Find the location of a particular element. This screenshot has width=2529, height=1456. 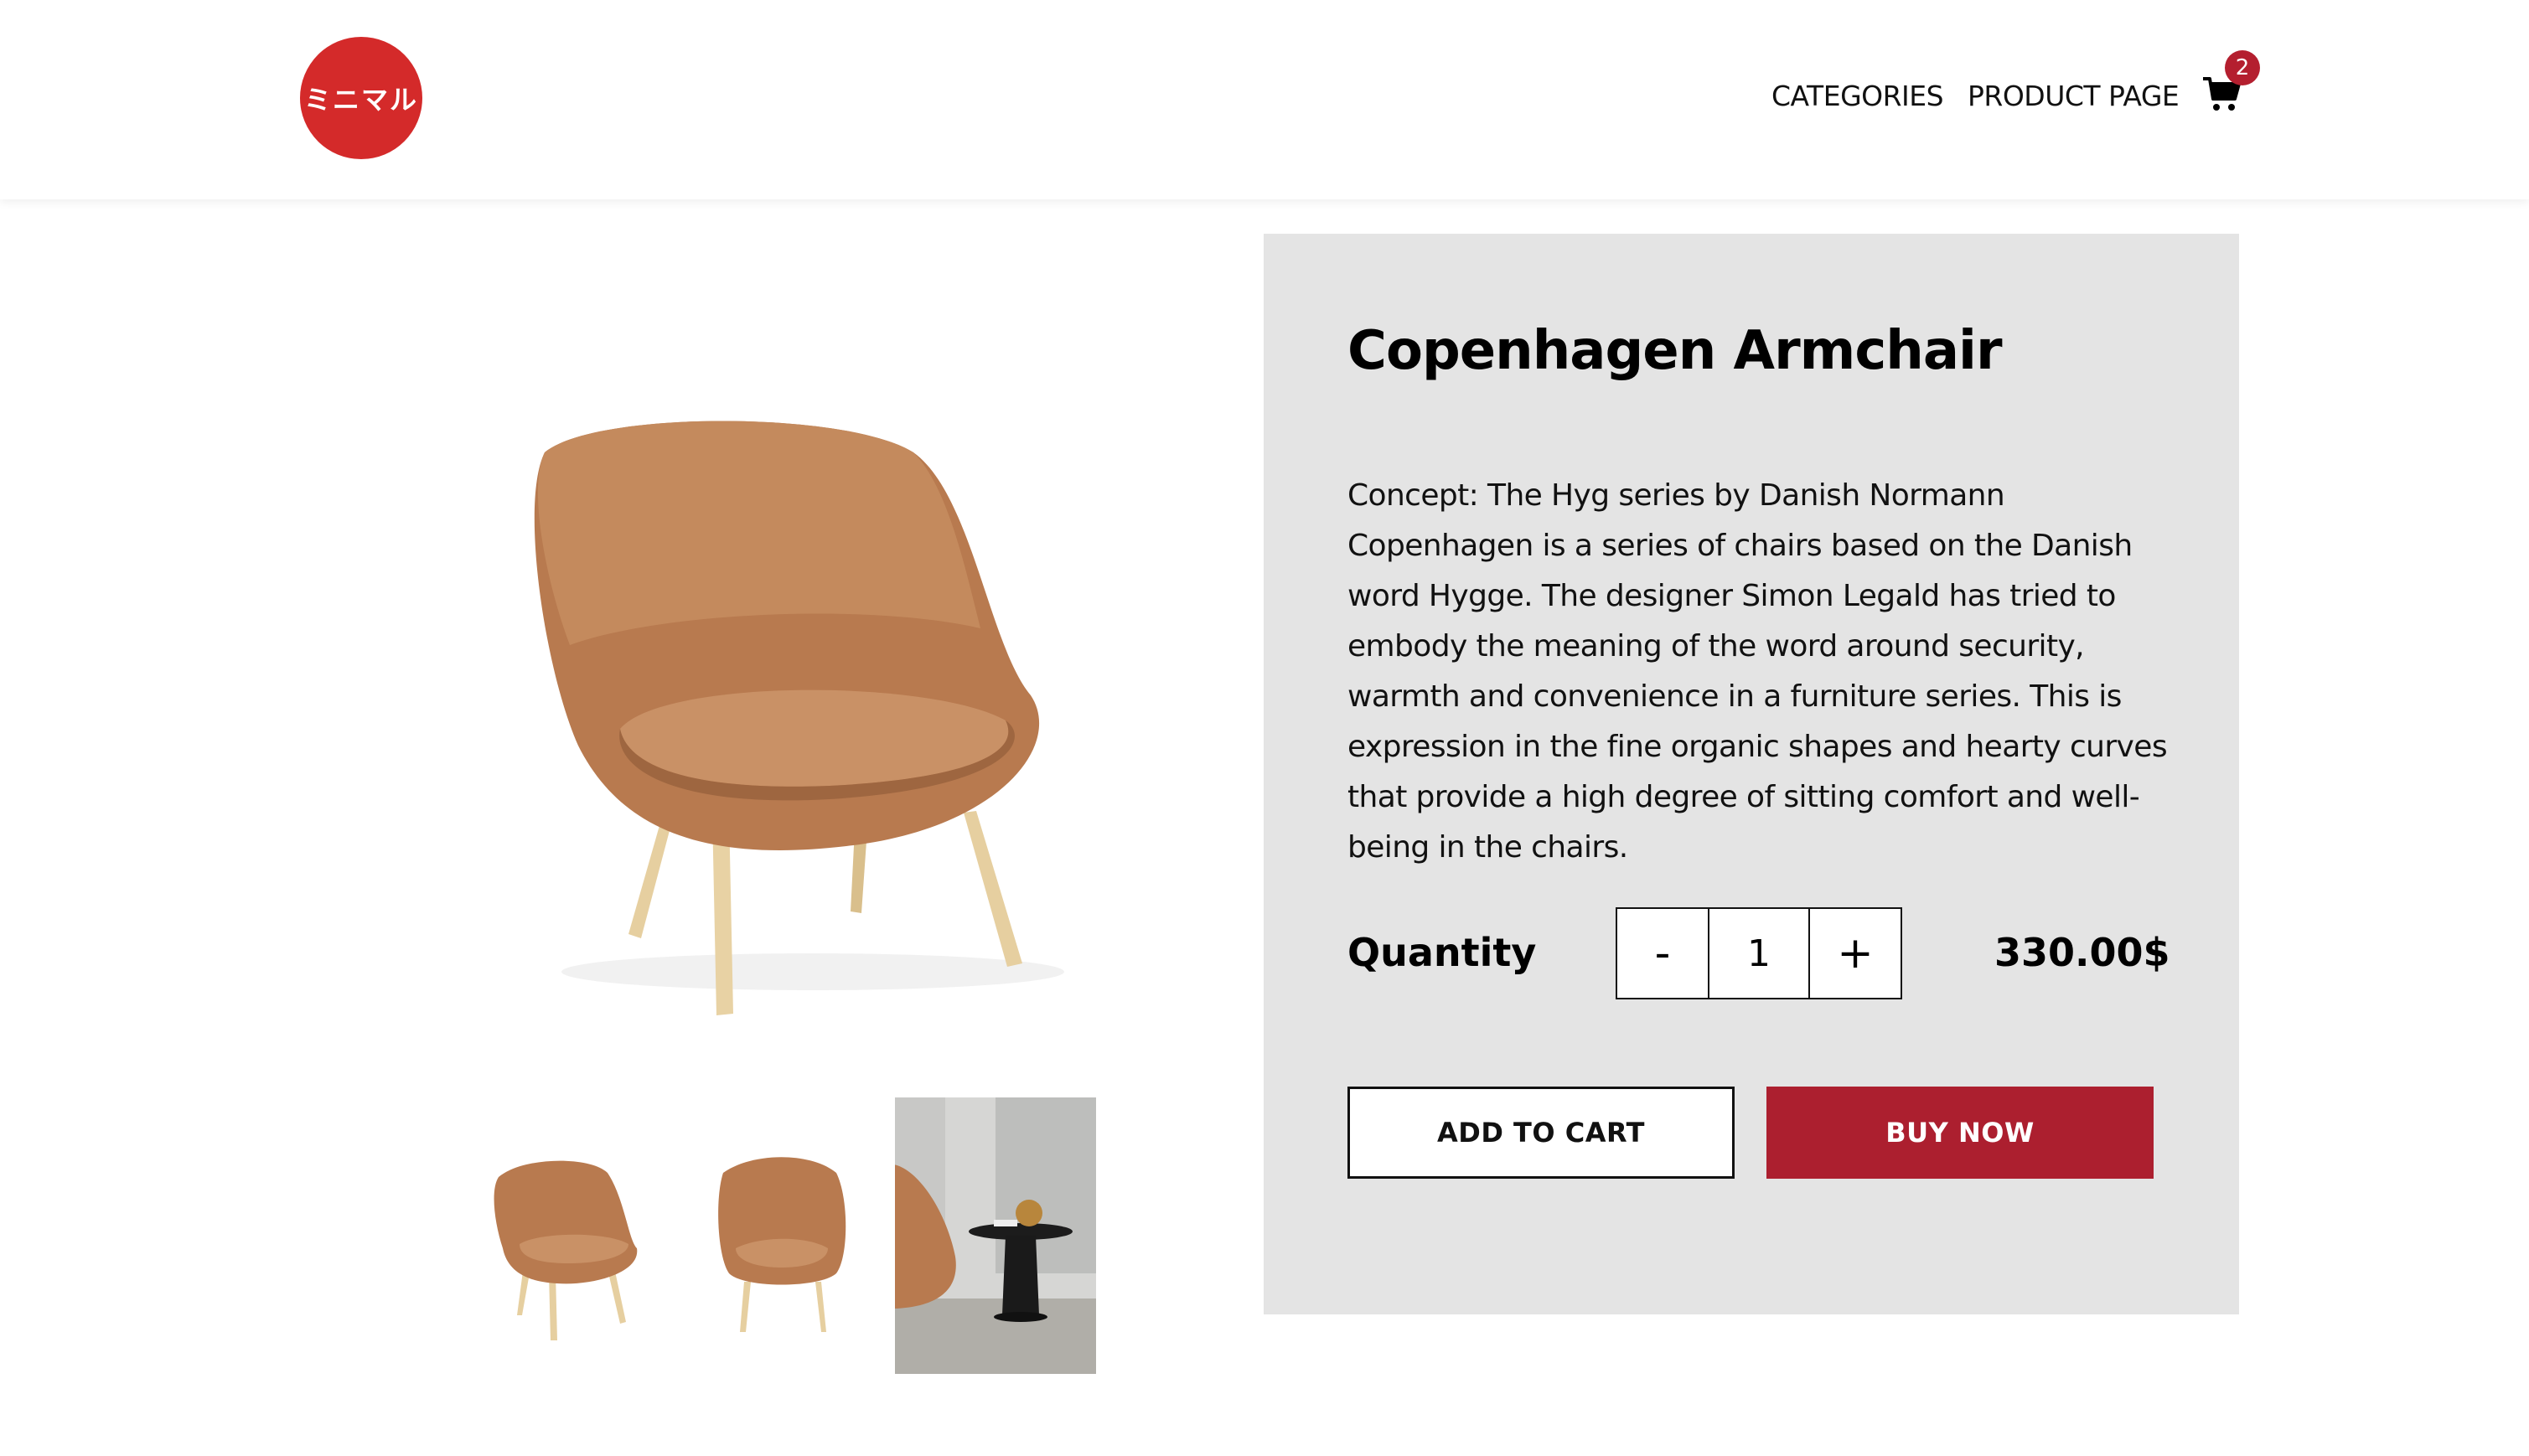

logo: ミニマル is located at coordinates (361, 98).